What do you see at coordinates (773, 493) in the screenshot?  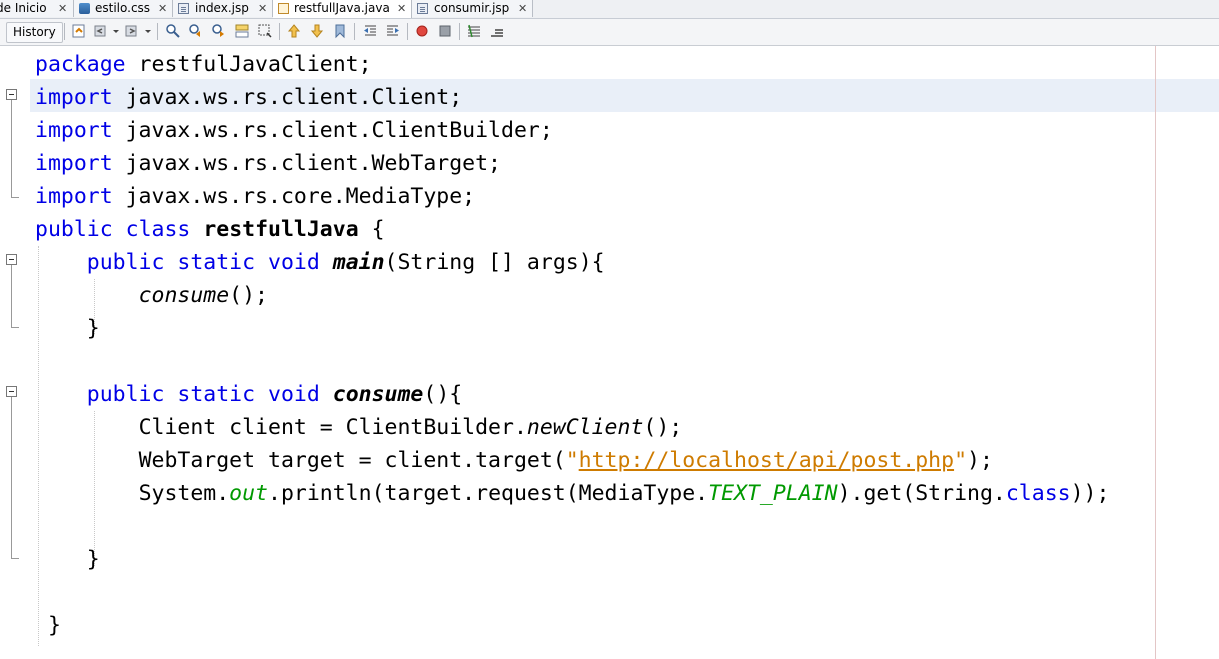 I see `static-field: TEXT_PLAIN` at bounding box center [773, 493].